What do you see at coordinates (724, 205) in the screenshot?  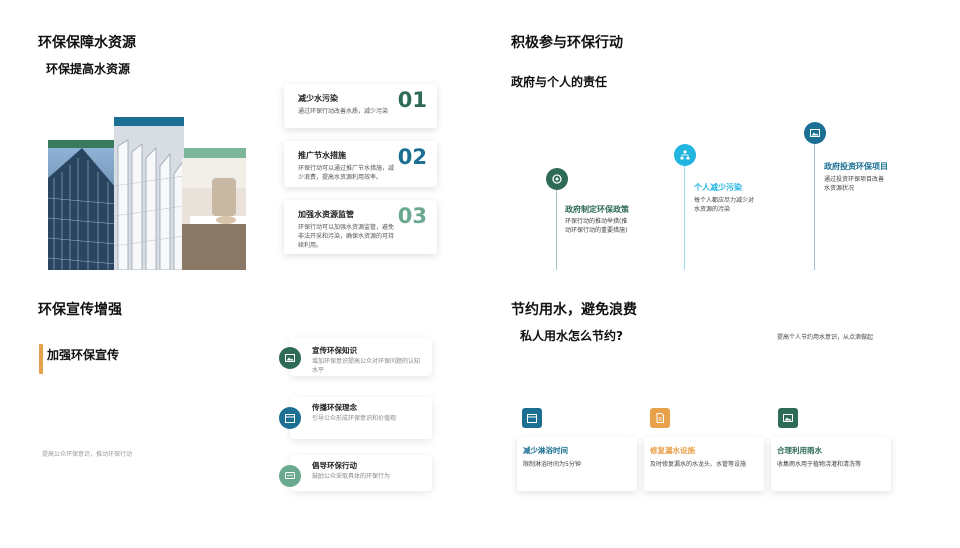 I see `timeline-item-desc: 每个人都应尽力减少对水资源的污染` at bounding box center [724, 205].